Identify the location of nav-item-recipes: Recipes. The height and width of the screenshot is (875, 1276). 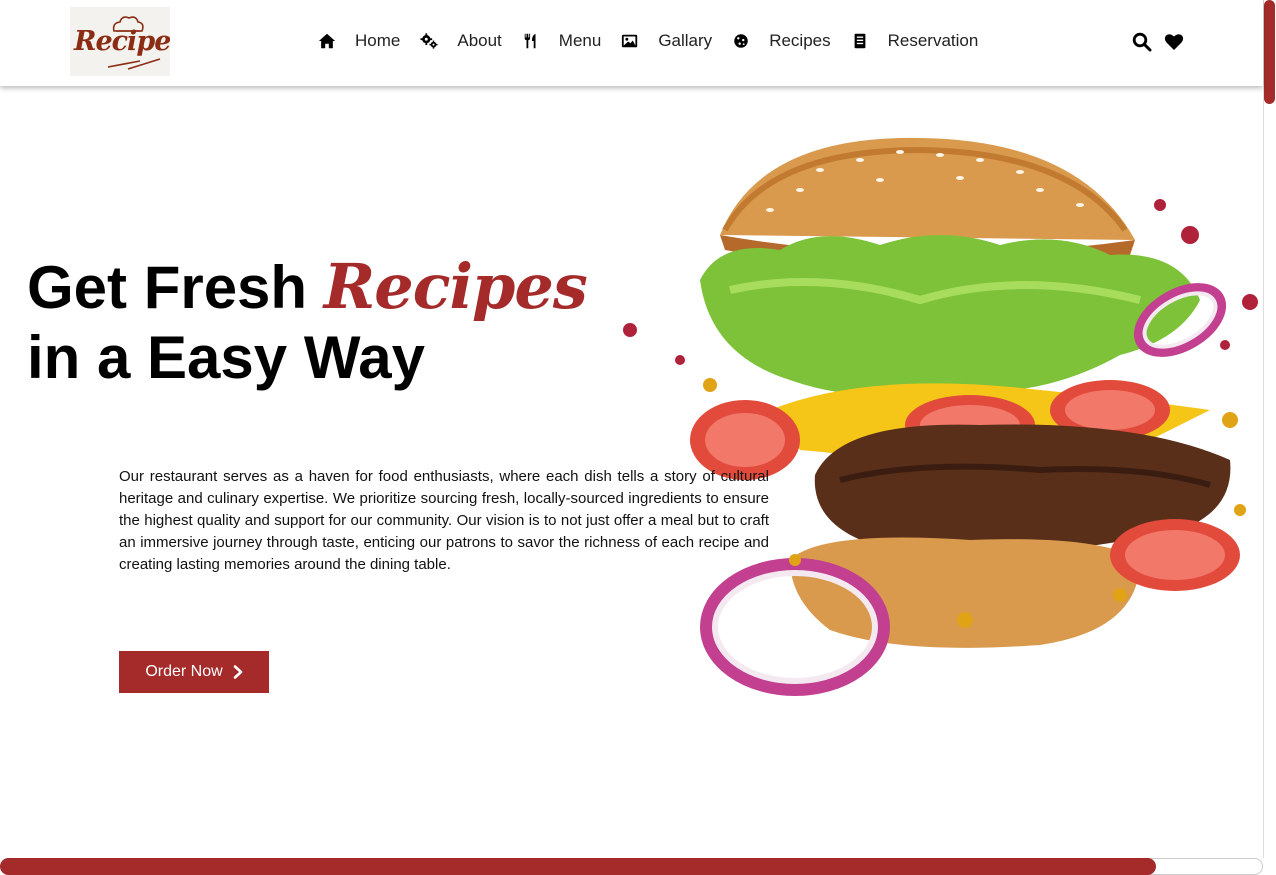
(781, 41).